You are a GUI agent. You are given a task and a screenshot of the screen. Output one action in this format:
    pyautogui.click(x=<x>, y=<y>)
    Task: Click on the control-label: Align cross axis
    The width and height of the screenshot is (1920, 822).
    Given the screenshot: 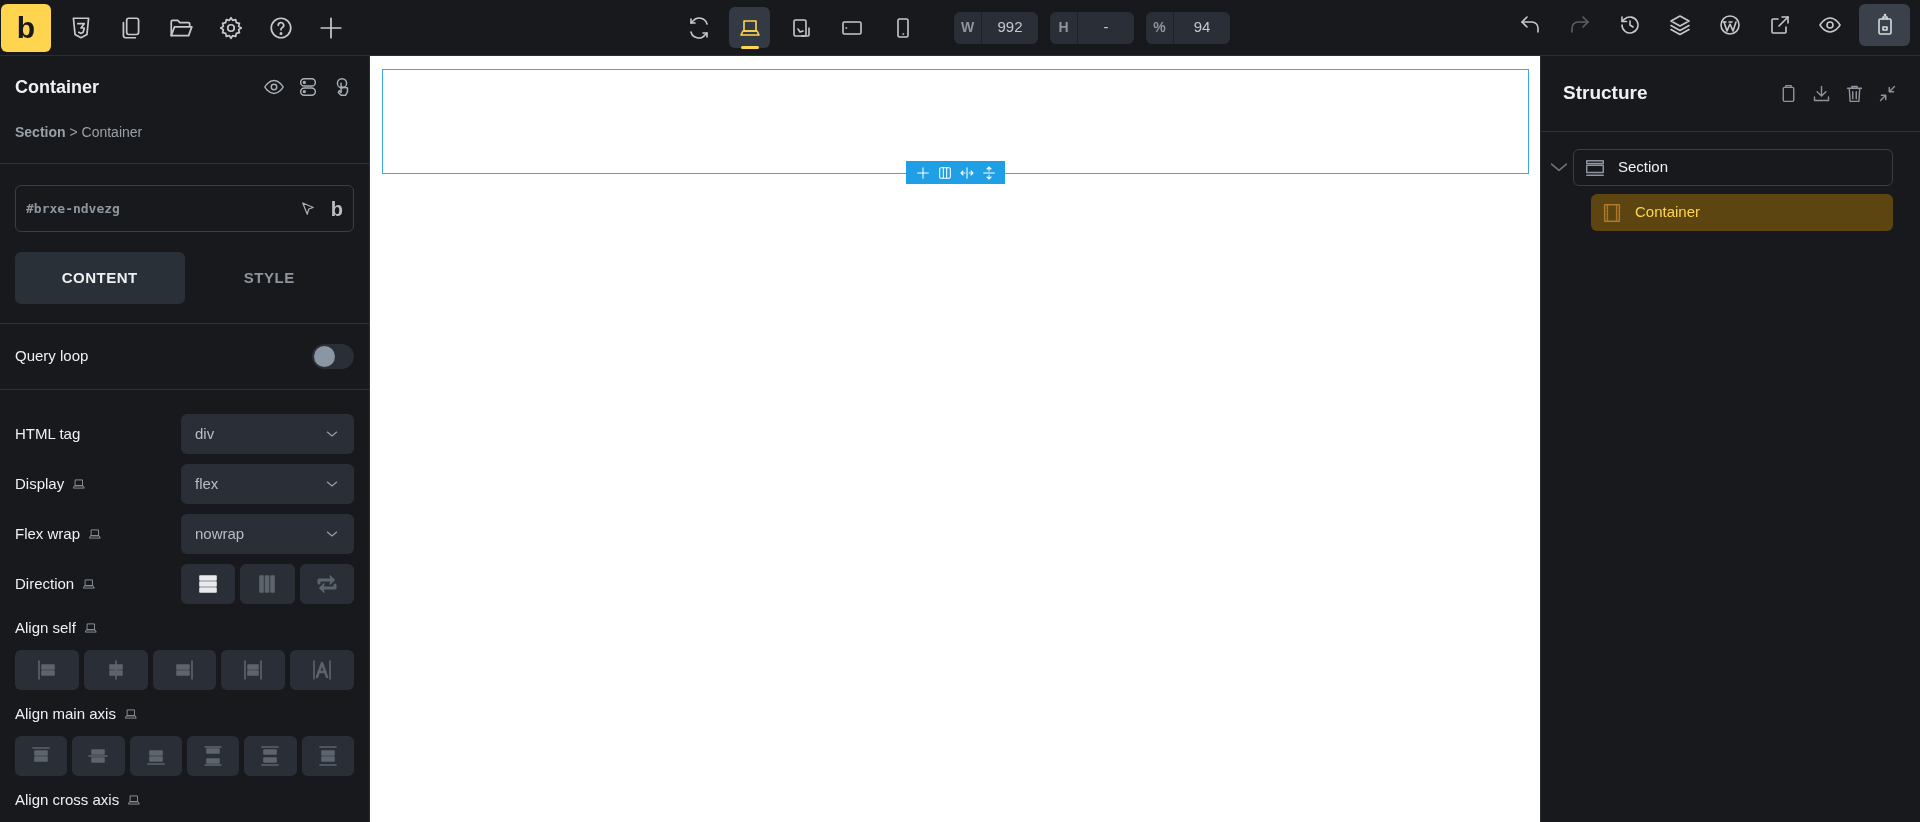 What is the action you would take?
    pyautogui.click(x=67, y=799)
    